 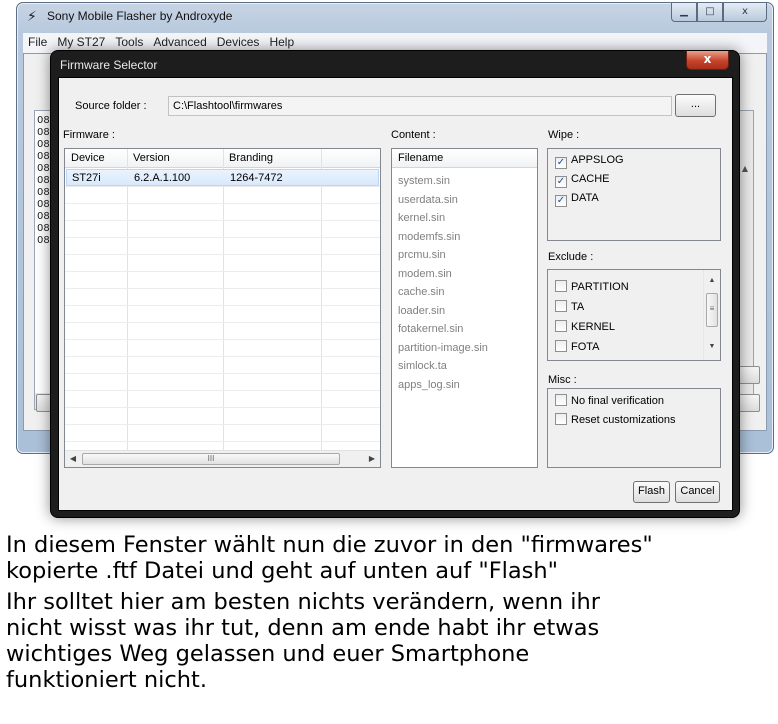 I want to click on dialog-title: Firmware Selector, so click(x=109, y=65).